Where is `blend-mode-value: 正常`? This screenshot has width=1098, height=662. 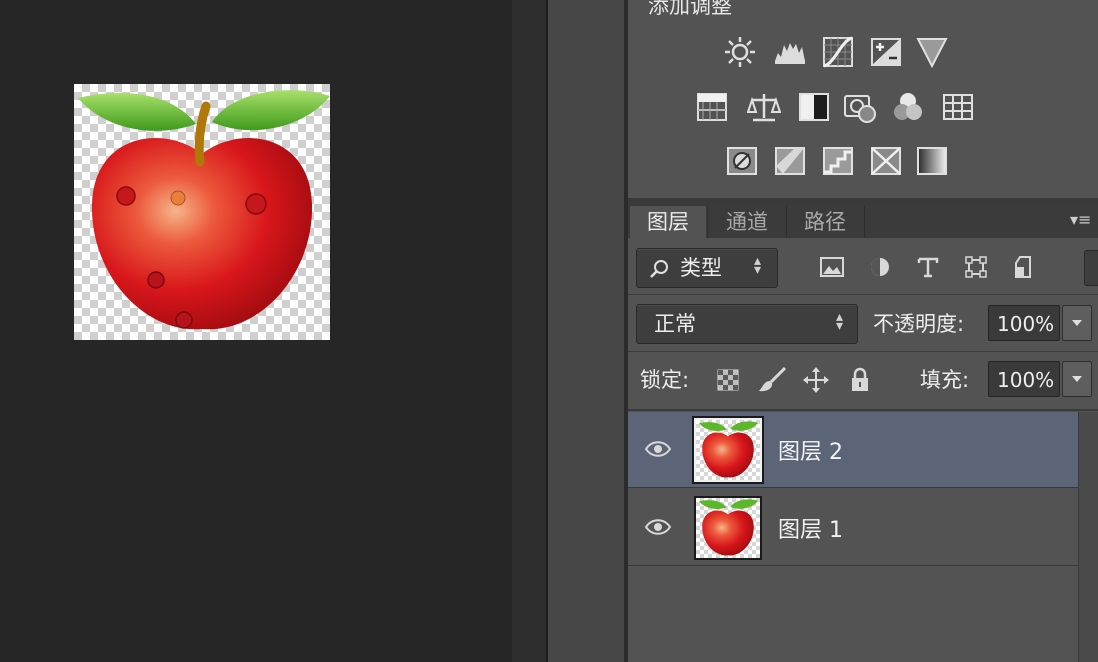 blend-mode-value: 正常 is located at coordinates (675, 324).